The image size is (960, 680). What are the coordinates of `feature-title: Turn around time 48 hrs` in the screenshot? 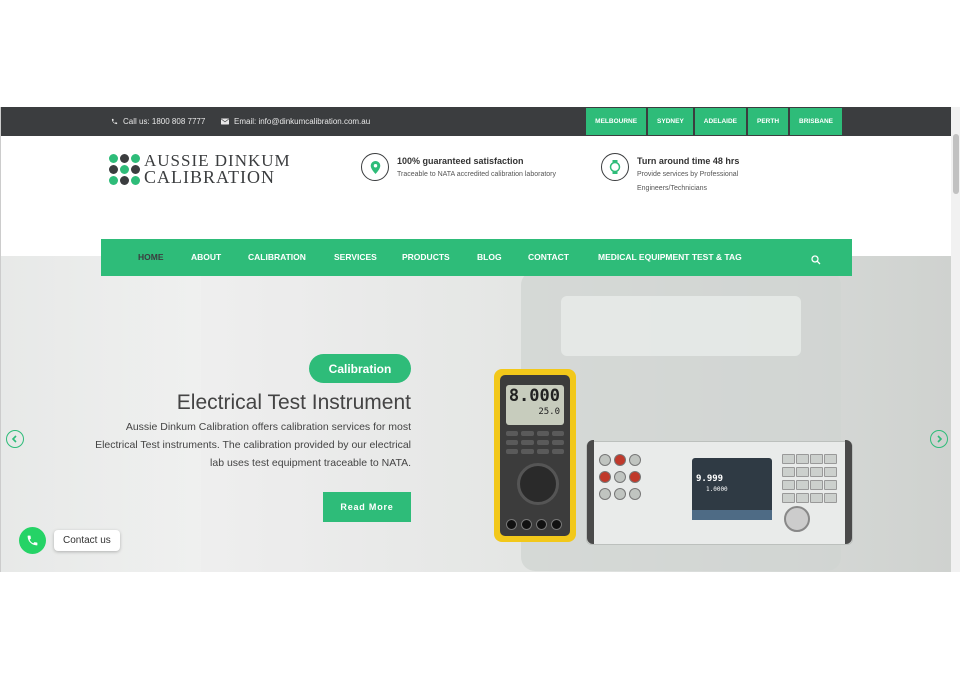 It's located at (688, 161).